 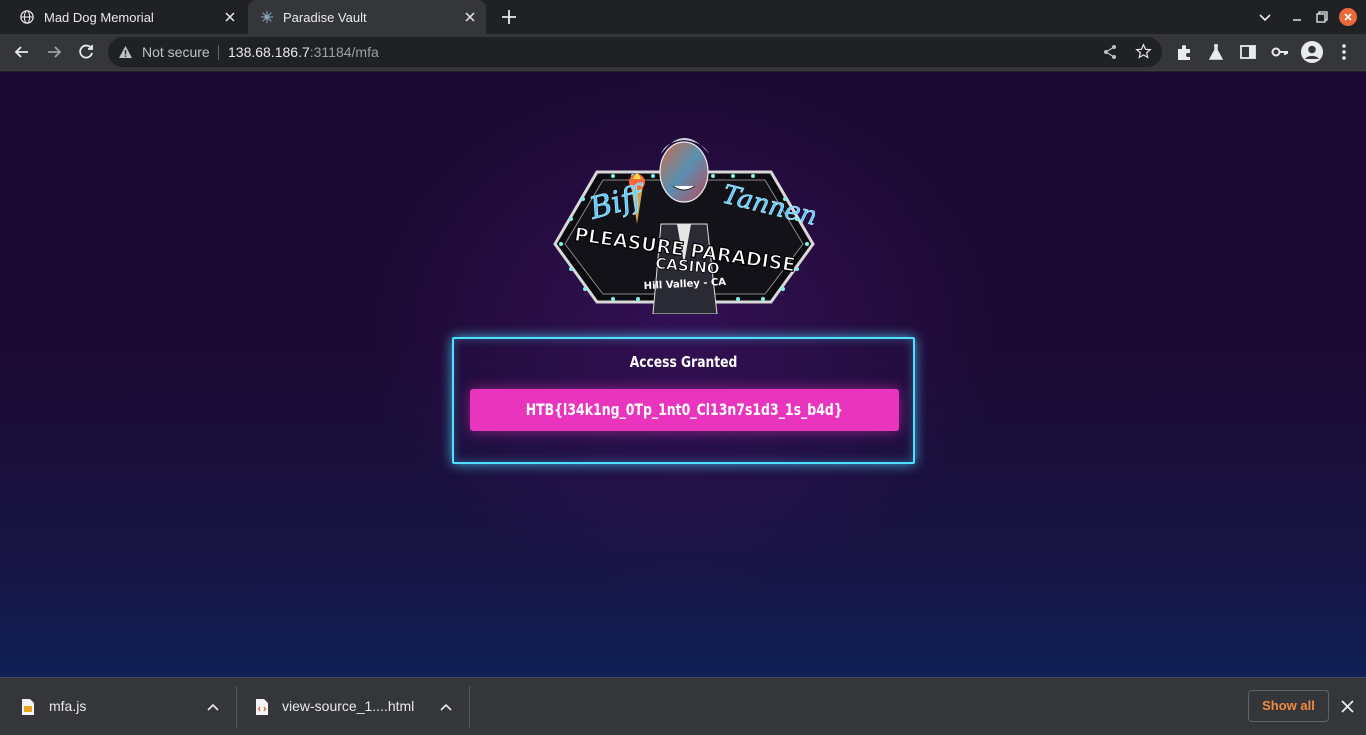 I want to click on restore-icon, so click(x=1322, y=17).